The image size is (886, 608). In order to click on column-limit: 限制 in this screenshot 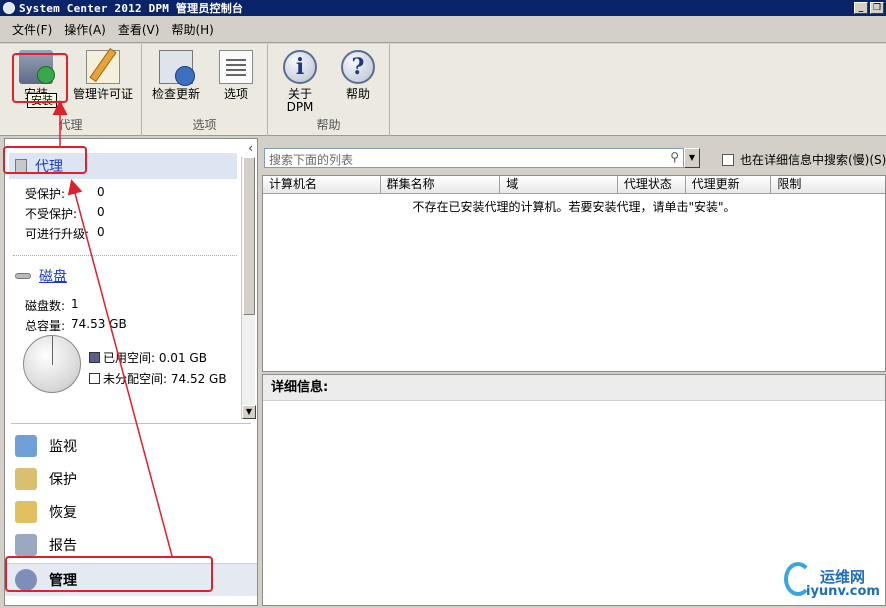, I will do `click(828, 185)`.